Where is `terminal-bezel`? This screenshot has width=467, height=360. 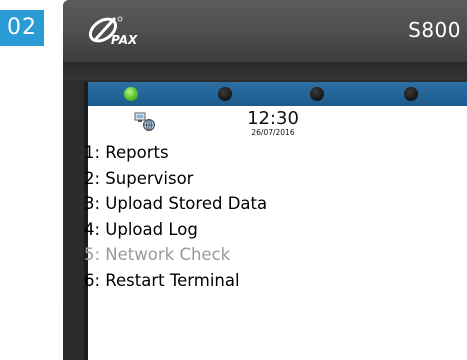 terminal-bezel is located at coordinates (265, 71).